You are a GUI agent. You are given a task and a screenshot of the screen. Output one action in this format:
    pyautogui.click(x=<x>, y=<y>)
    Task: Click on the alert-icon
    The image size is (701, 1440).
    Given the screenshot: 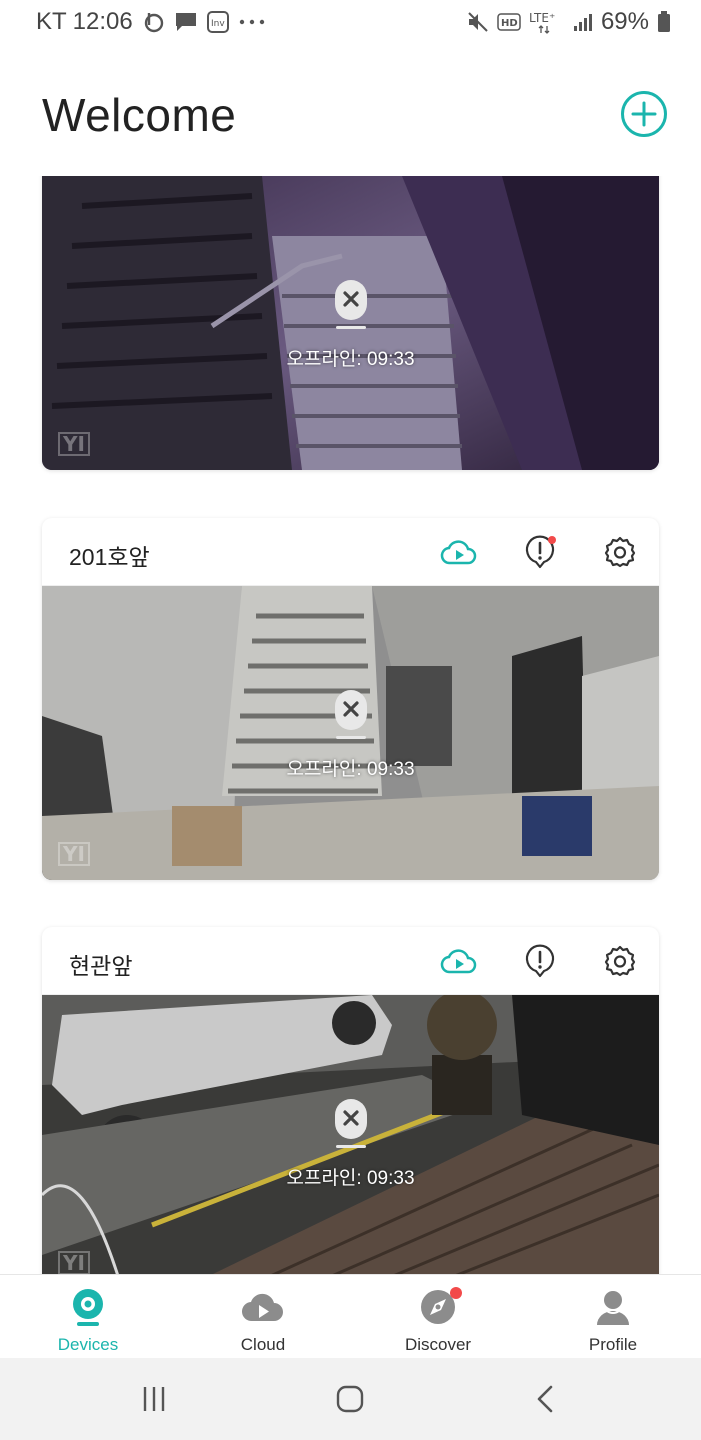 What is the action you would take?
    pyautogui.click(x=540, y=961)
    